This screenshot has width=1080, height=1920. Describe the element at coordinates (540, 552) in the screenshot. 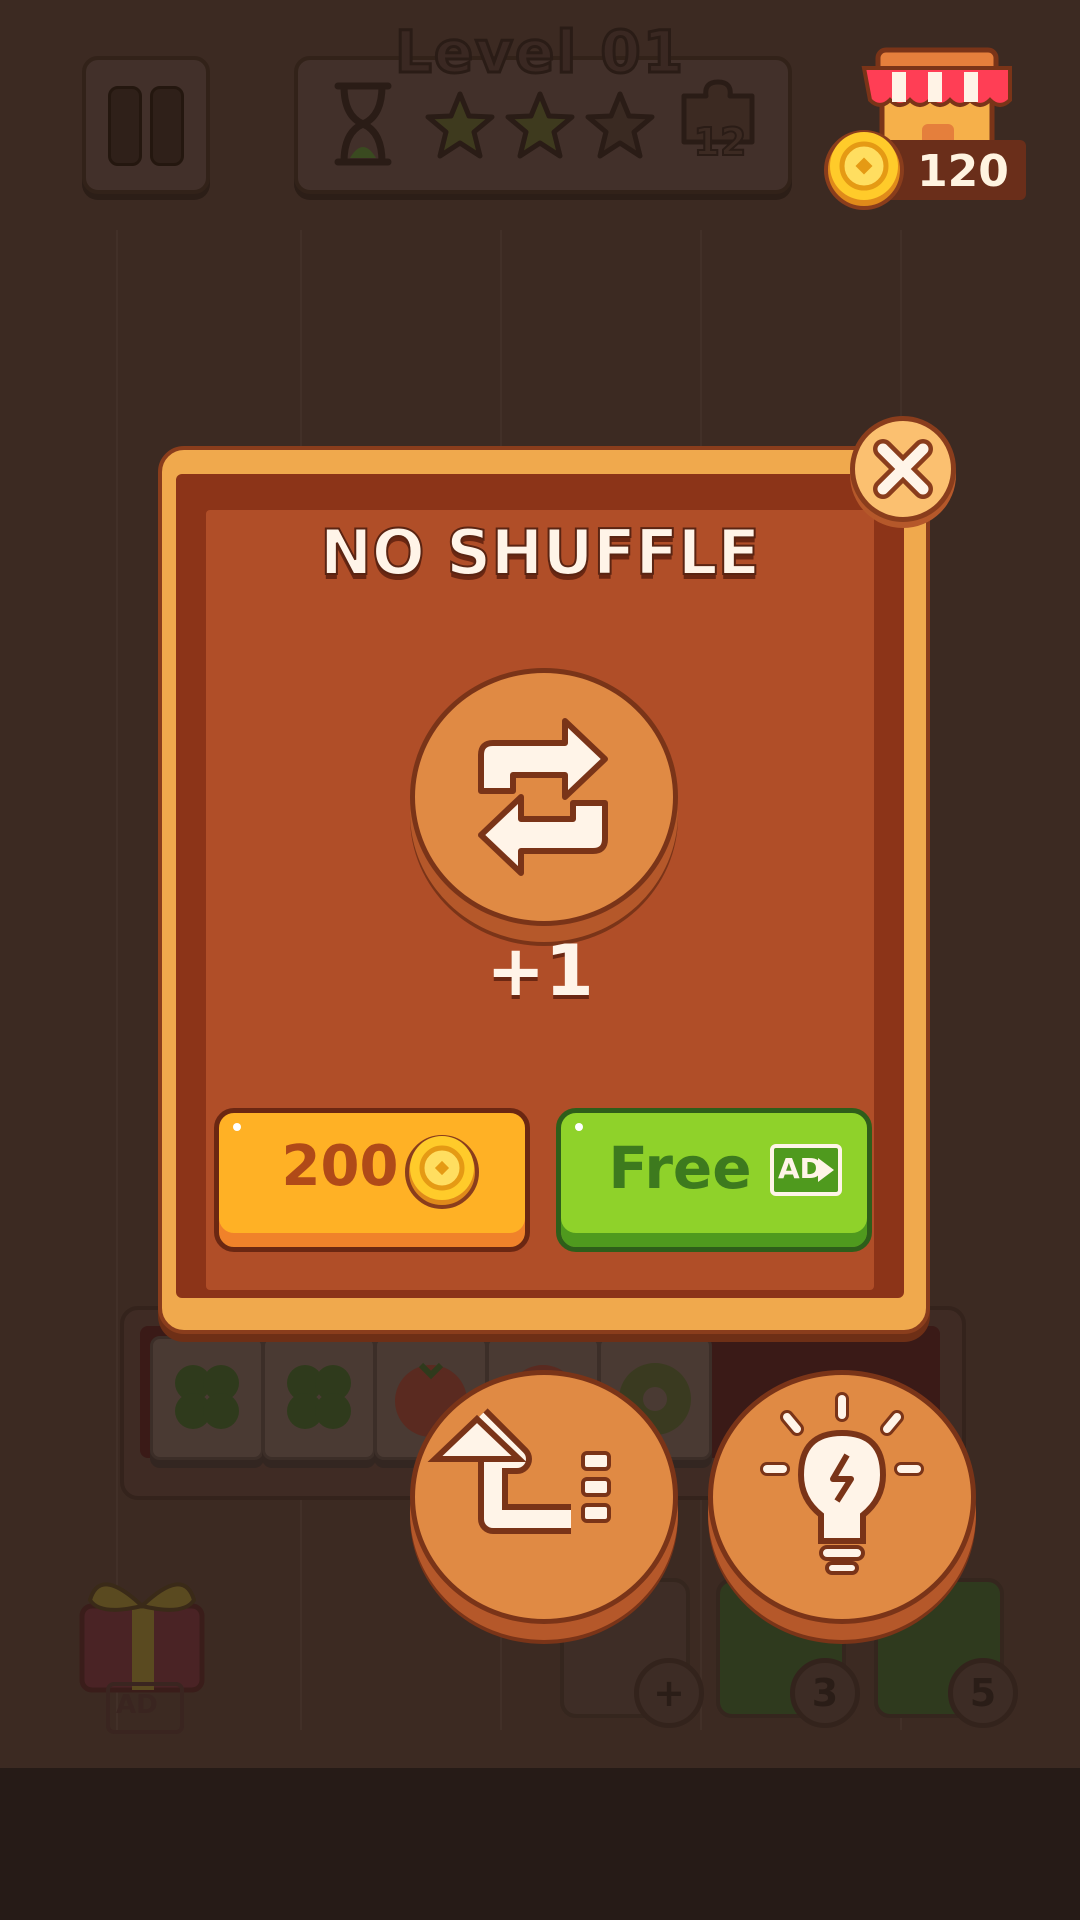

I see `dialog-title: NO SHUFFLE` at that location.